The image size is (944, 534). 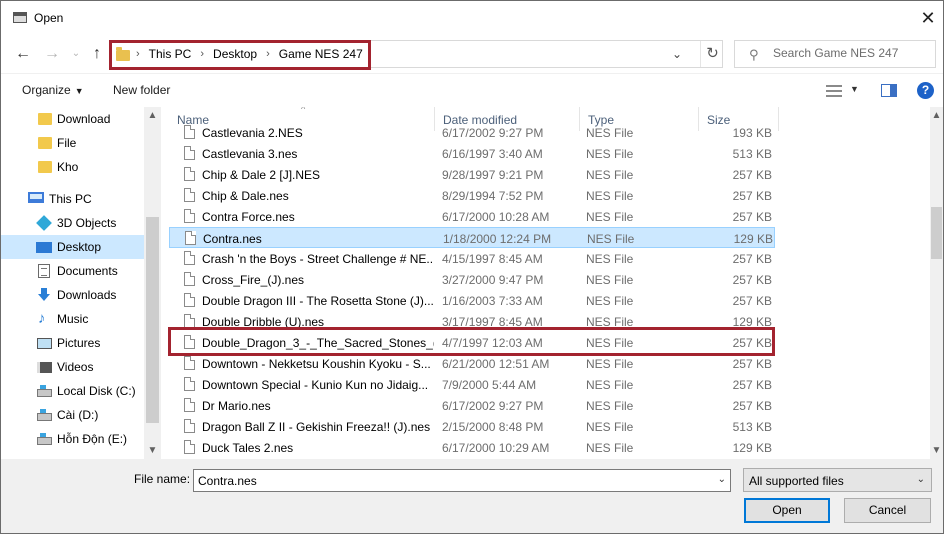 I want to click on nav-item-desktop: Desktop, so click(x=72, y=247).